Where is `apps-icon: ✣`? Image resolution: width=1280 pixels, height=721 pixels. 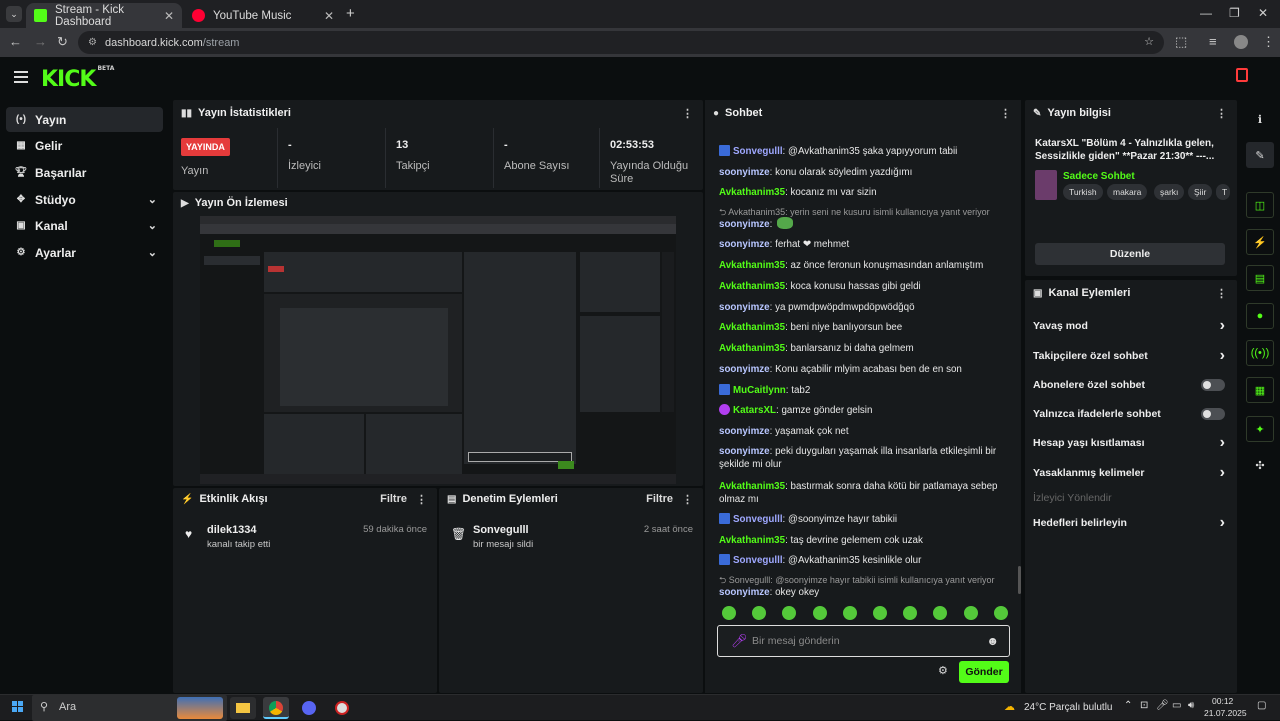
apps-icon: ✣ is located at coordinates (1260, 465).